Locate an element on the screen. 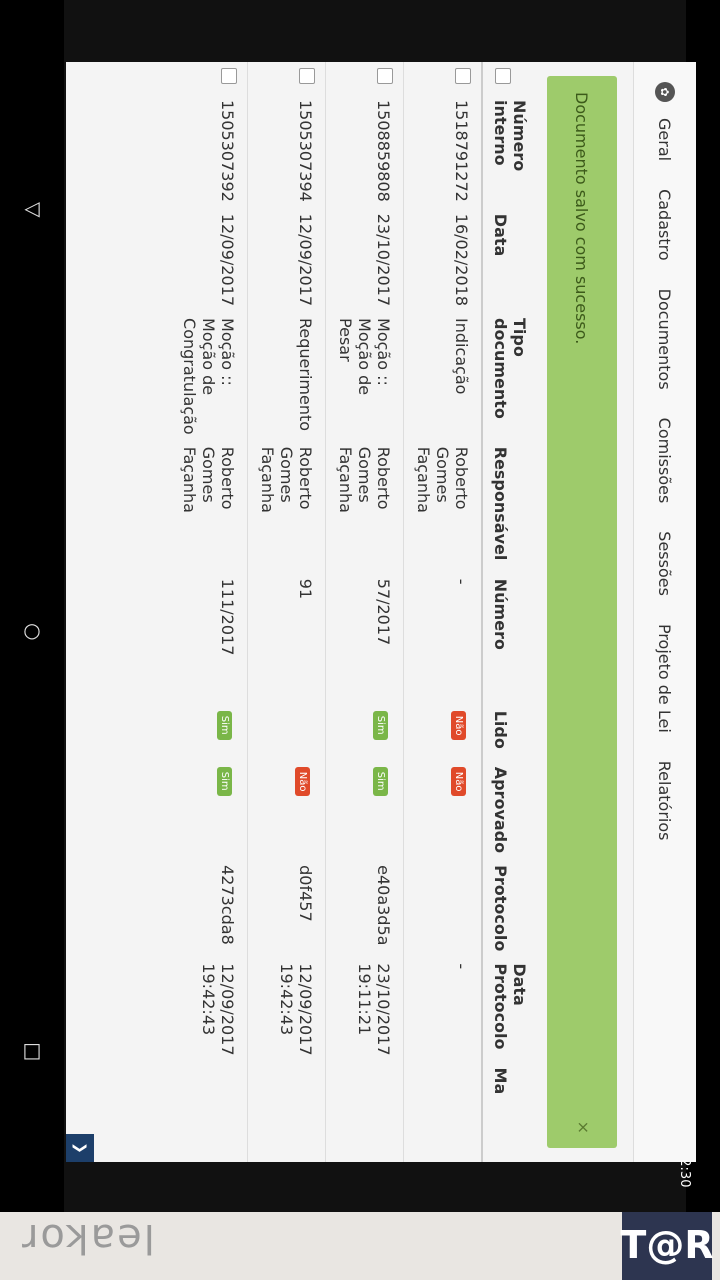 The image size is (720, 1280). cell-numero-interno: 1505307392 is located at coordinates (209, 151).